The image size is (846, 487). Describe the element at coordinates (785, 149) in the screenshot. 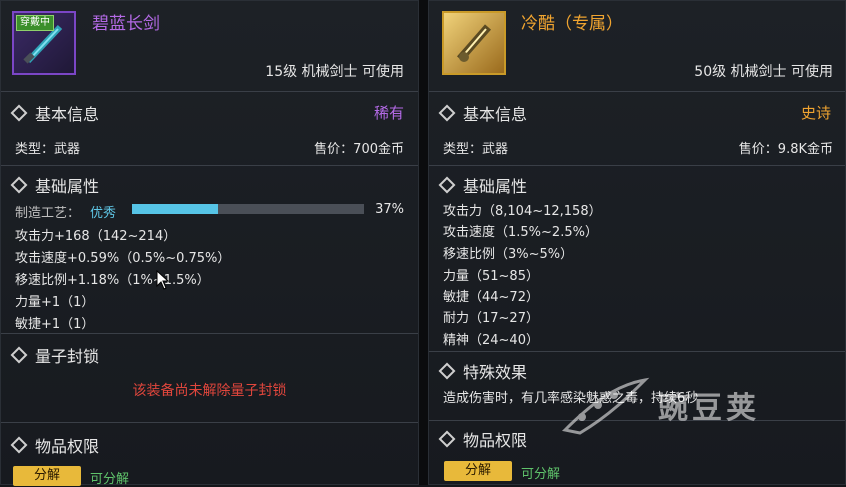

I see `item-price: 售价：9.8K金币` at that location.